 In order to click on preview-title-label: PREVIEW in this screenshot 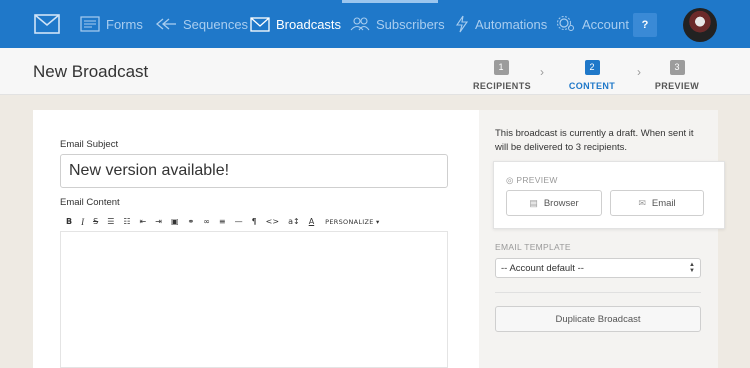, I will do `click(537, 180)`.